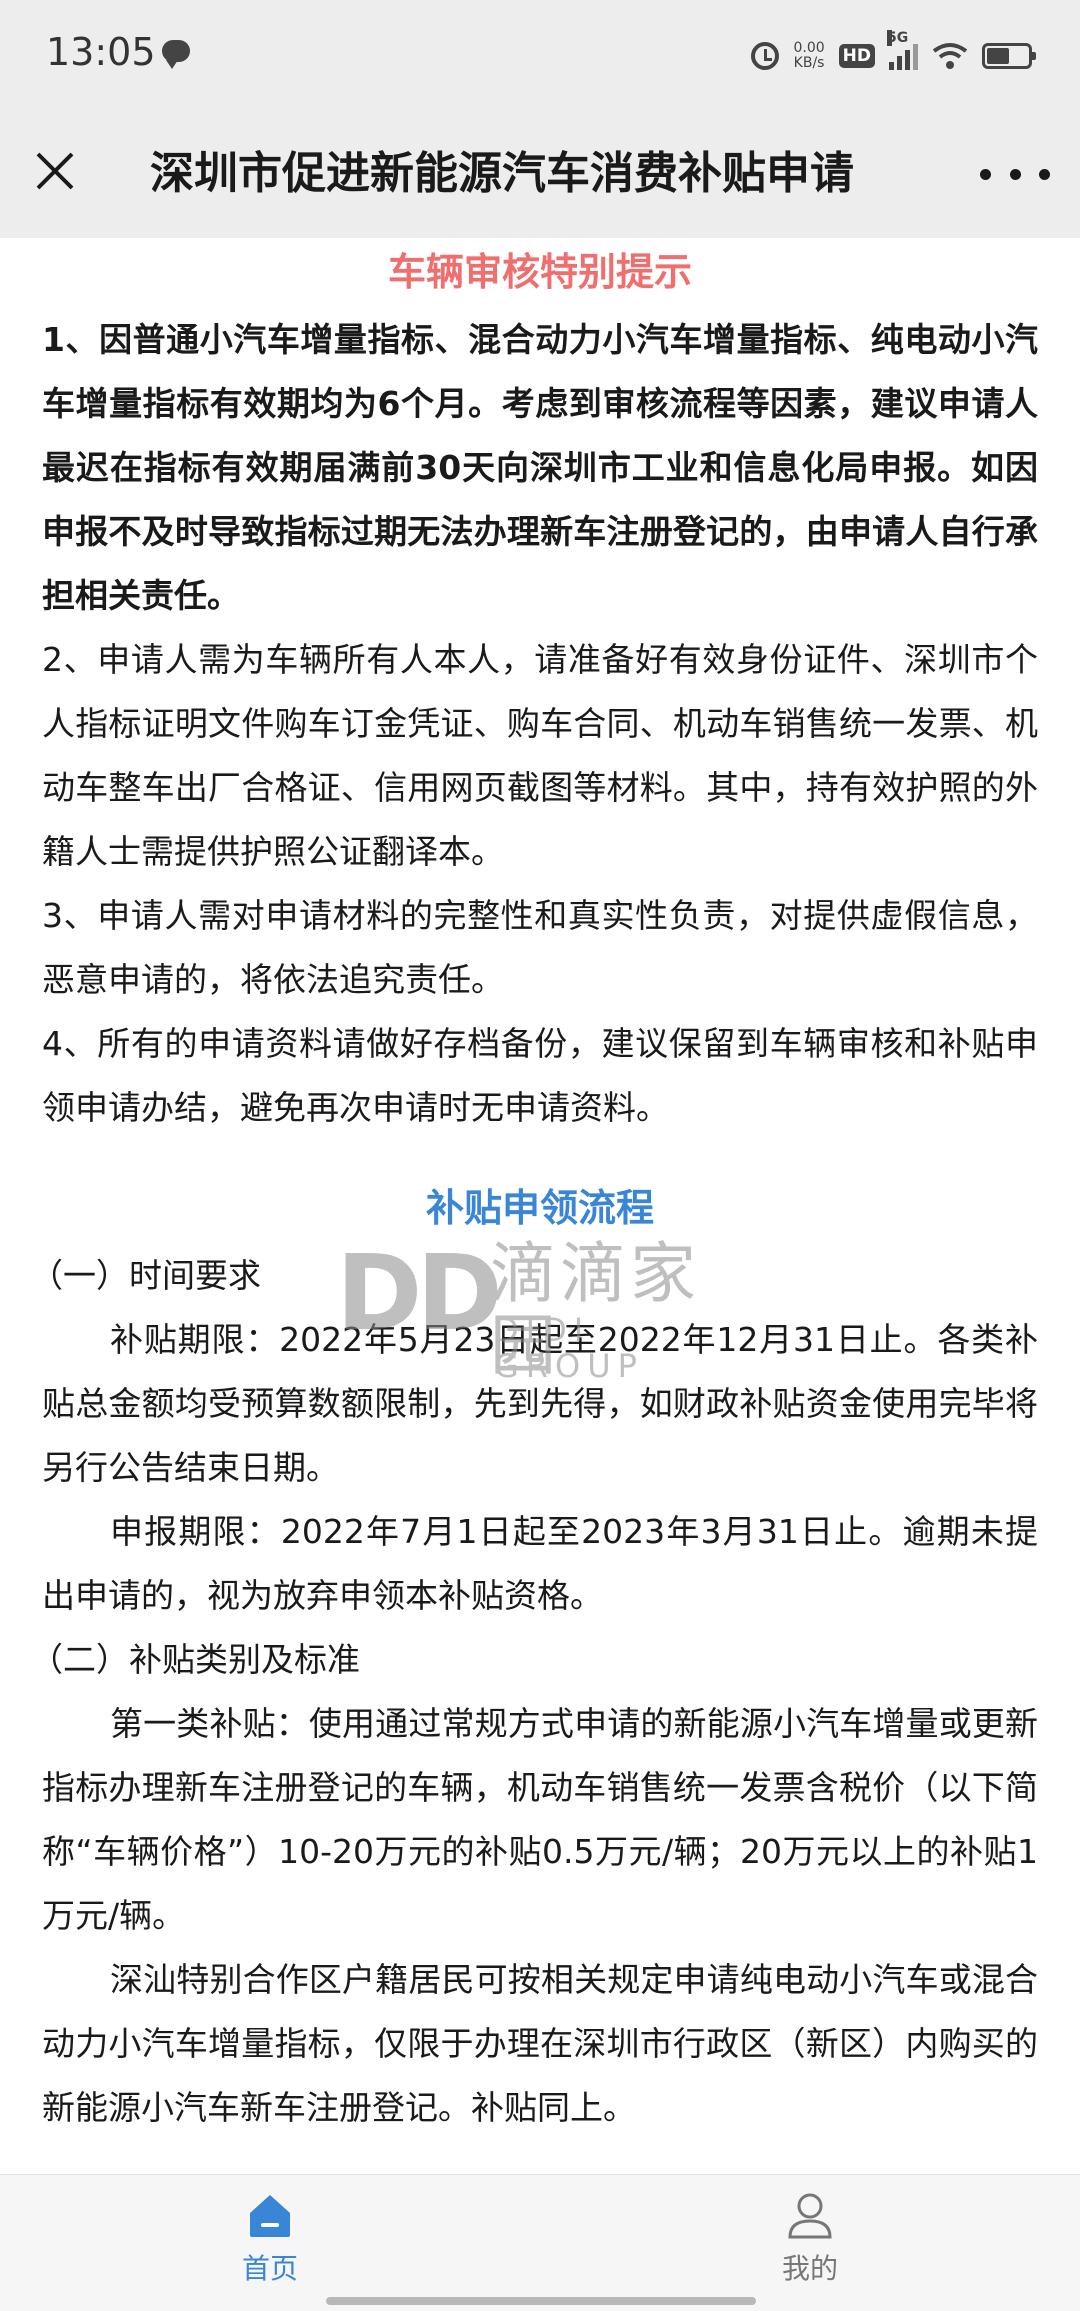 This screenshot has height=2311, width=1080. Describe the element at coordinates (810, 2216) in the screenshot. I see `user-icon` at that location.